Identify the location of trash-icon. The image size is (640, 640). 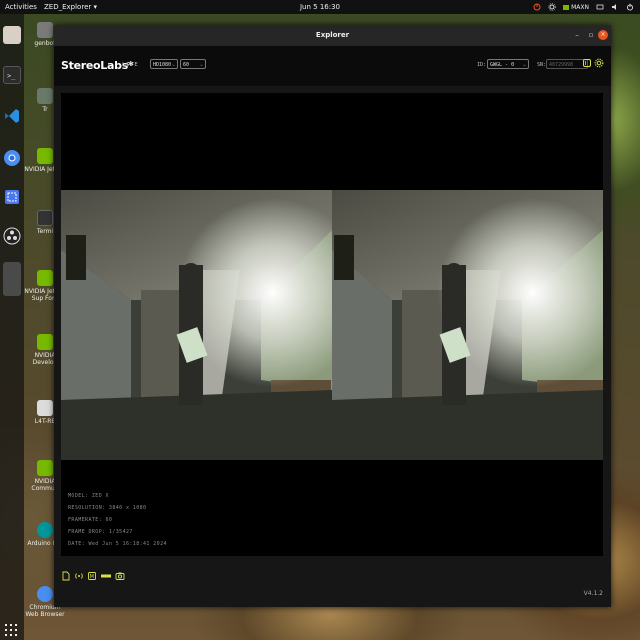
(45, 96).